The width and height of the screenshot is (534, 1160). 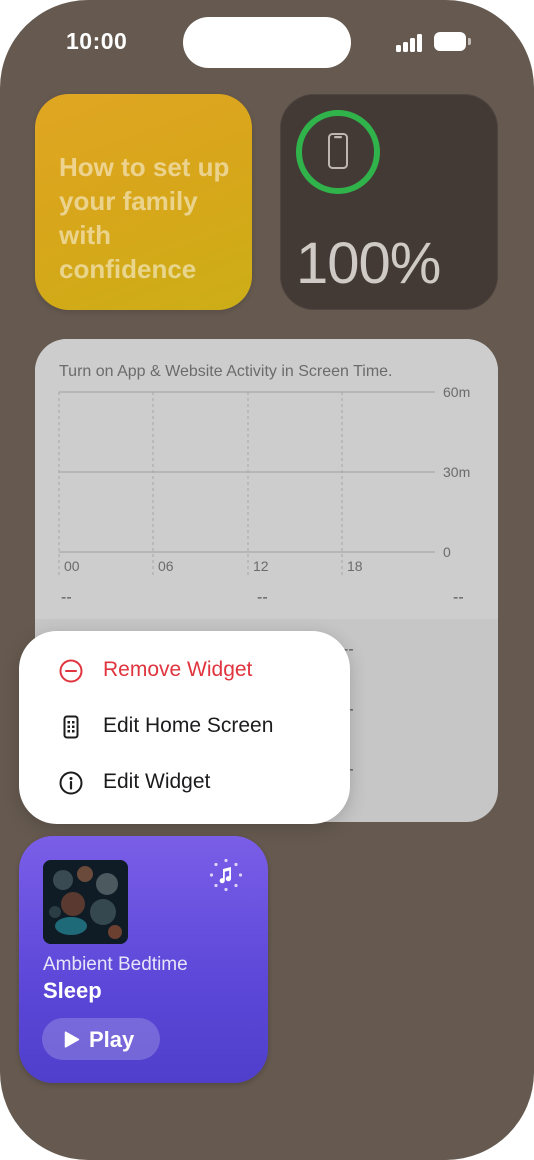 What do you see at coordinates (389, 202) in the screenshot?
I see `battery-widget: 100%` at bounding box center [389, 202].